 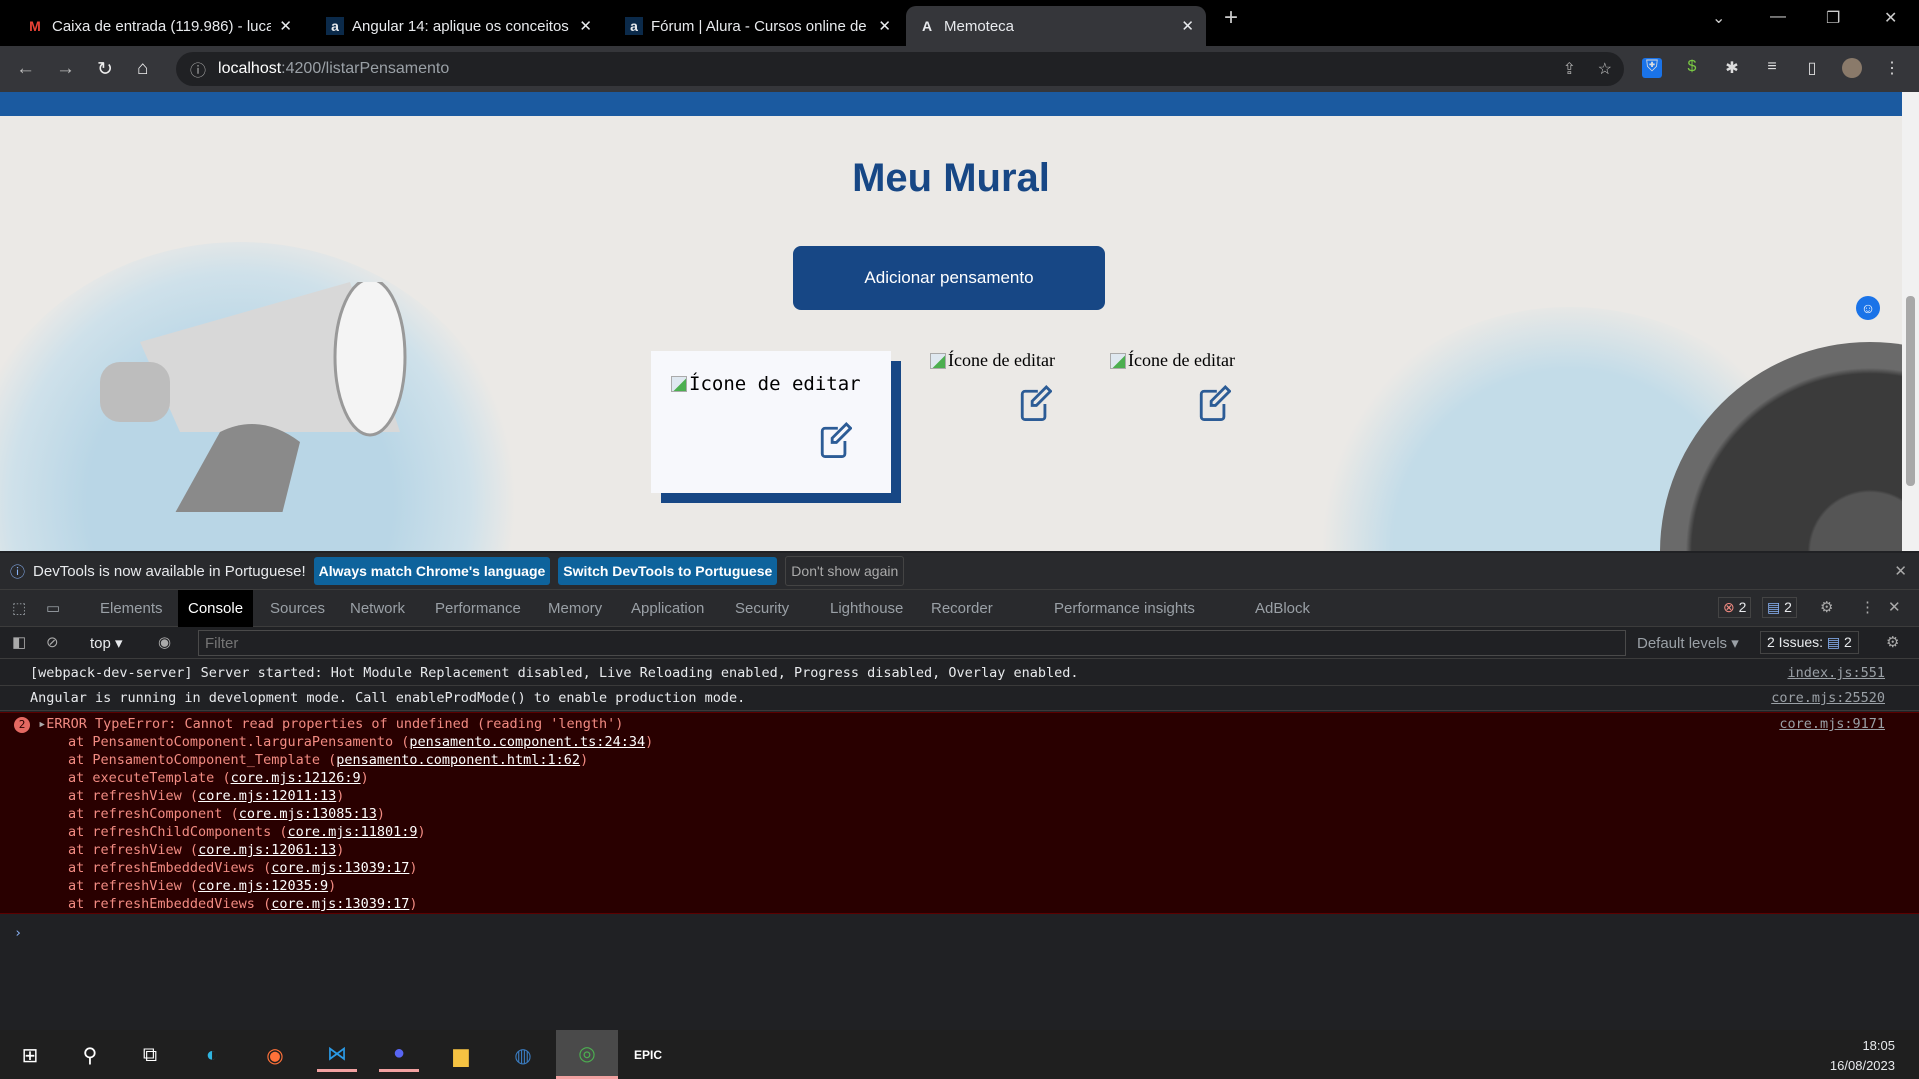 What do you see at coordinates (912, 643) in the screenshot?
I see `filter-input` at bounding box center [912, 643].